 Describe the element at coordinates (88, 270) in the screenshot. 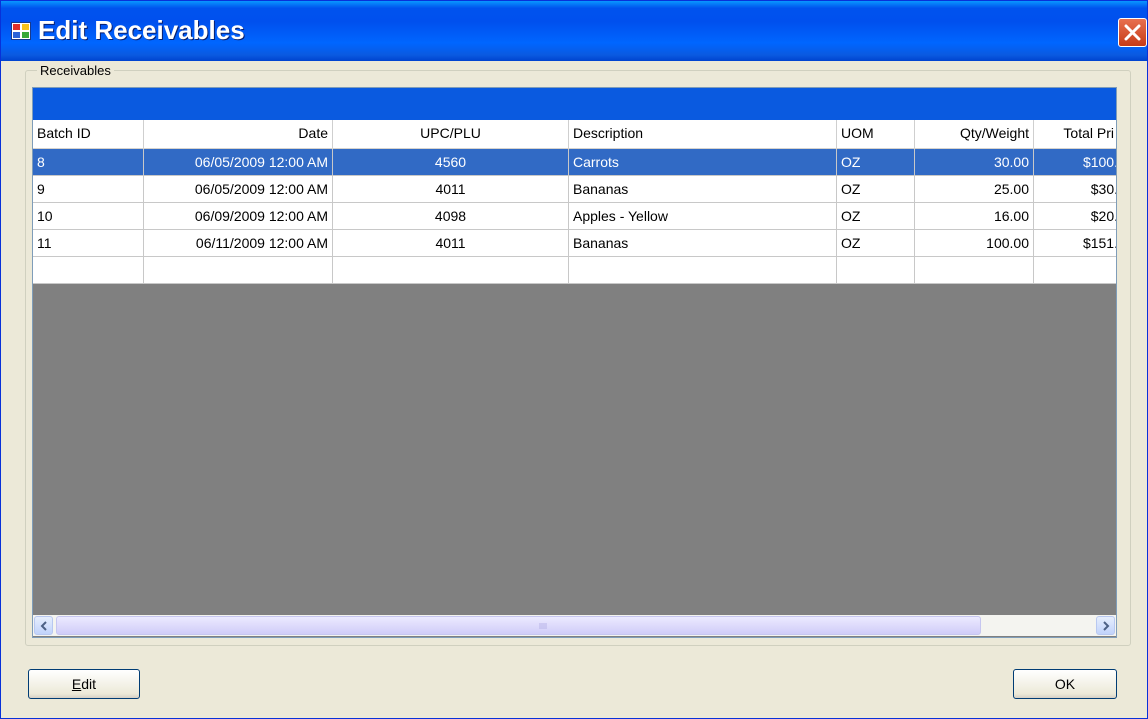

I see `cell-batch-id` at that location.